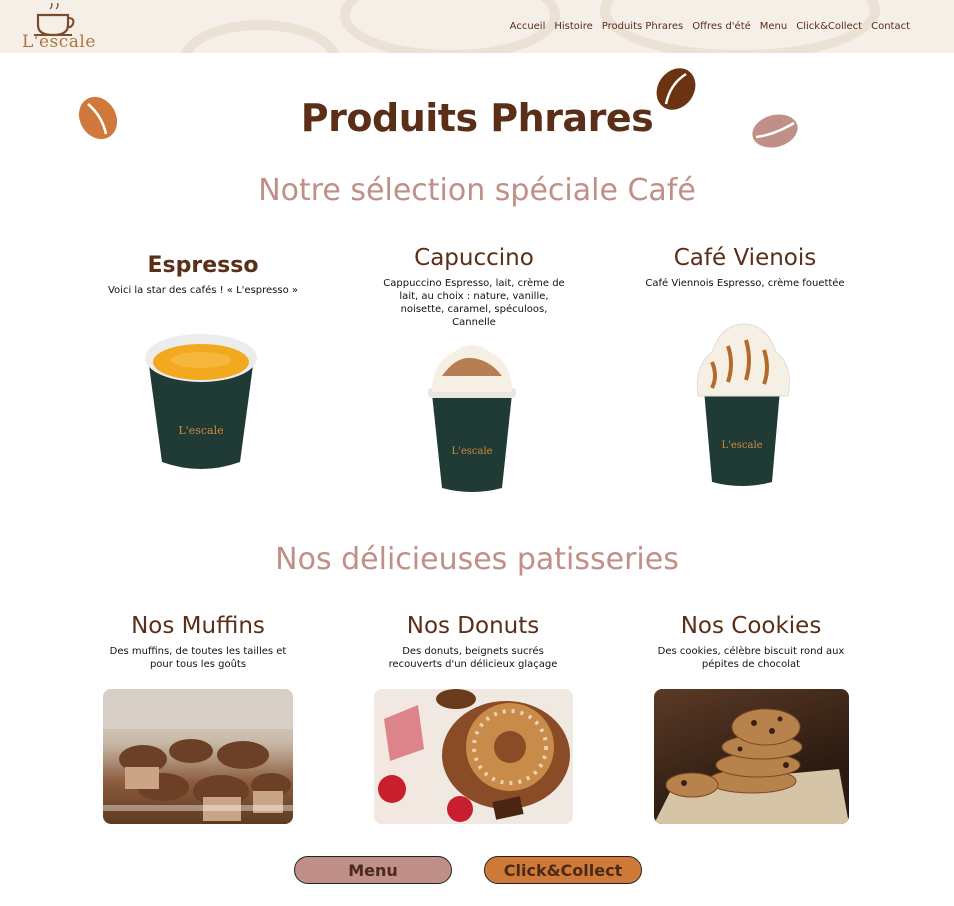 The image size is (954, 906). I want to click on pastry-item-title: Nos Donuts, so click(473, 626).